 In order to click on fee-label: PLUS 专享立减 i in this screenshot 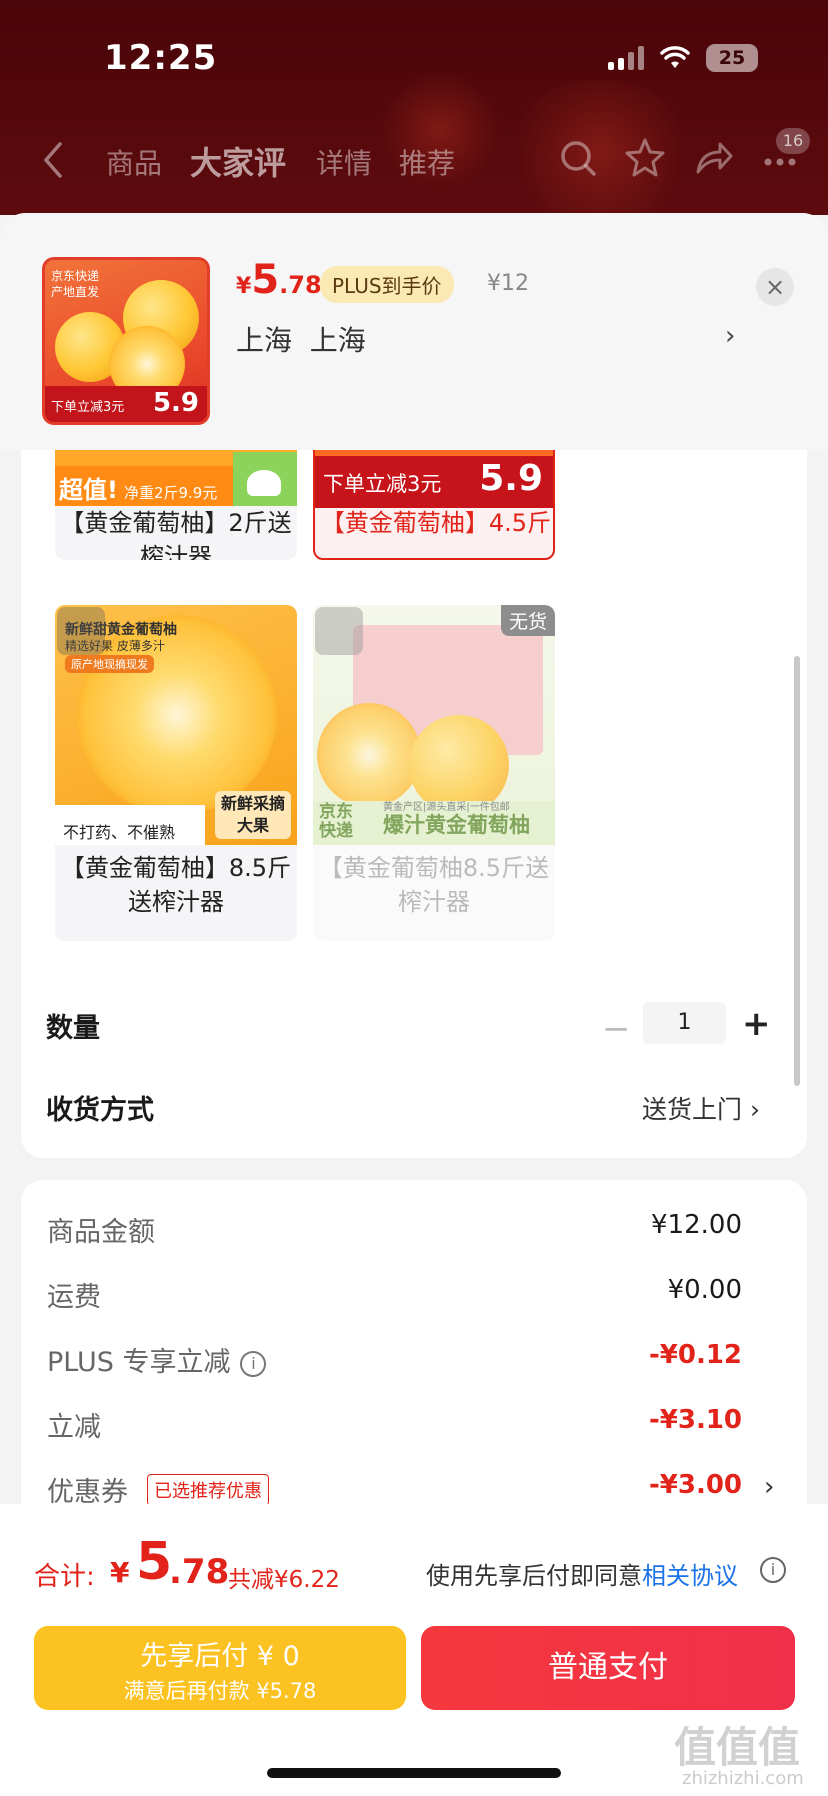, I will do `click(157, 1359)`.